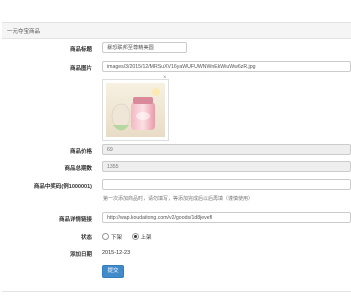 The height and width of the screenshot is (299, 351). I want to click on status-option-on-label: 上架, so click(146, 238).